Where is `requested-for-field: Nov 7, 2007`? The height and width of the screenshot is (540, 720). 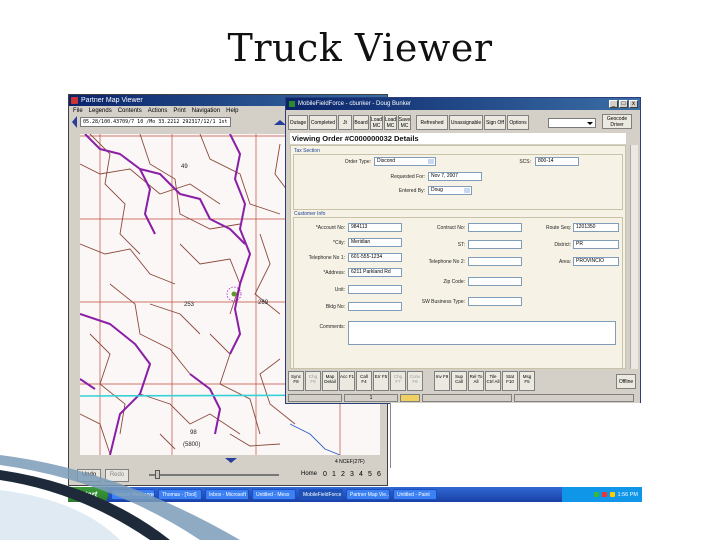 requested-for-field: Nov 7, 2007 is located at coordinates (455, 176).